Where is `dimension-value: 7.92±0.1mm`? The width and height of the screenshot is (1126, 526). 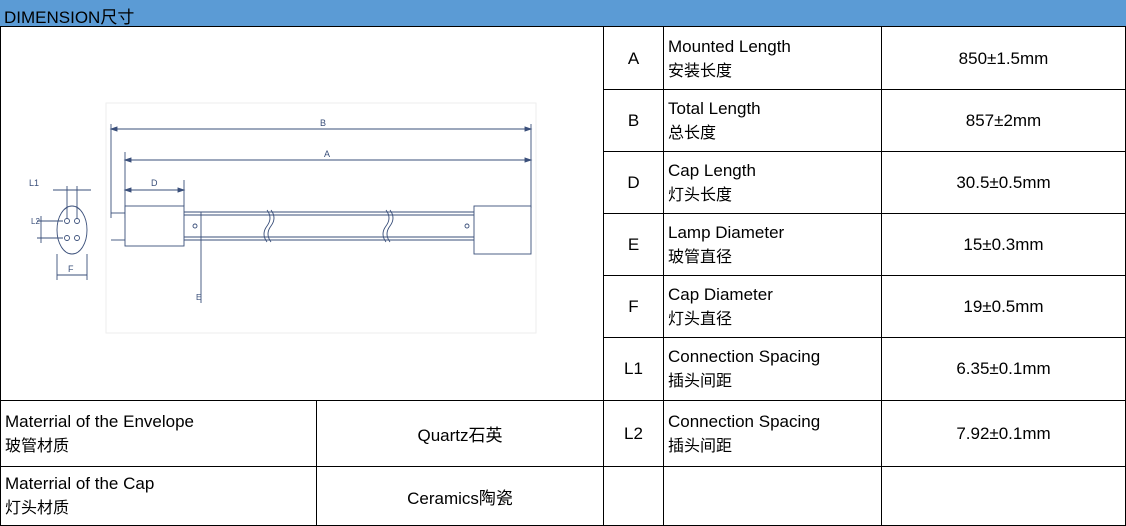 dimension-value: 7.92±0.1mm is located at coordinates (1003, 433).